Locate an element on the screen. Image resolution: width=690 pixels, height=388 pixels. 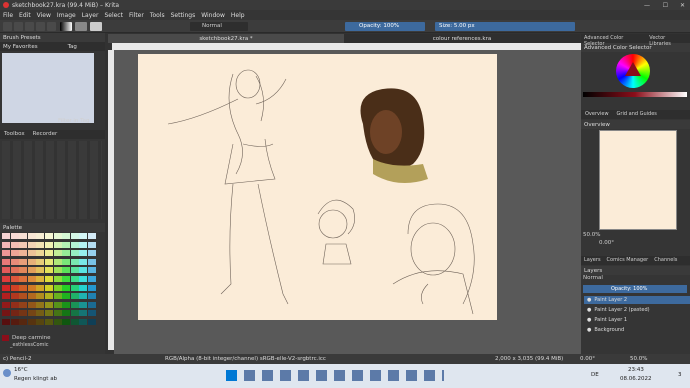
menu-layer: Layer is located at coordinates (90, 15).